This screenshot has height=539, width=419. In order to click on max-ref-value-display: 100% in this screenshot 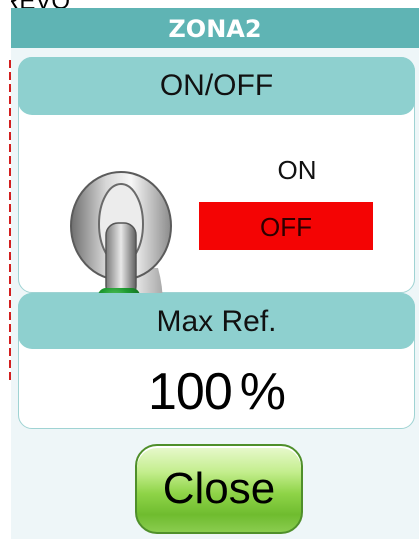, I will do `click(216, 392)`.